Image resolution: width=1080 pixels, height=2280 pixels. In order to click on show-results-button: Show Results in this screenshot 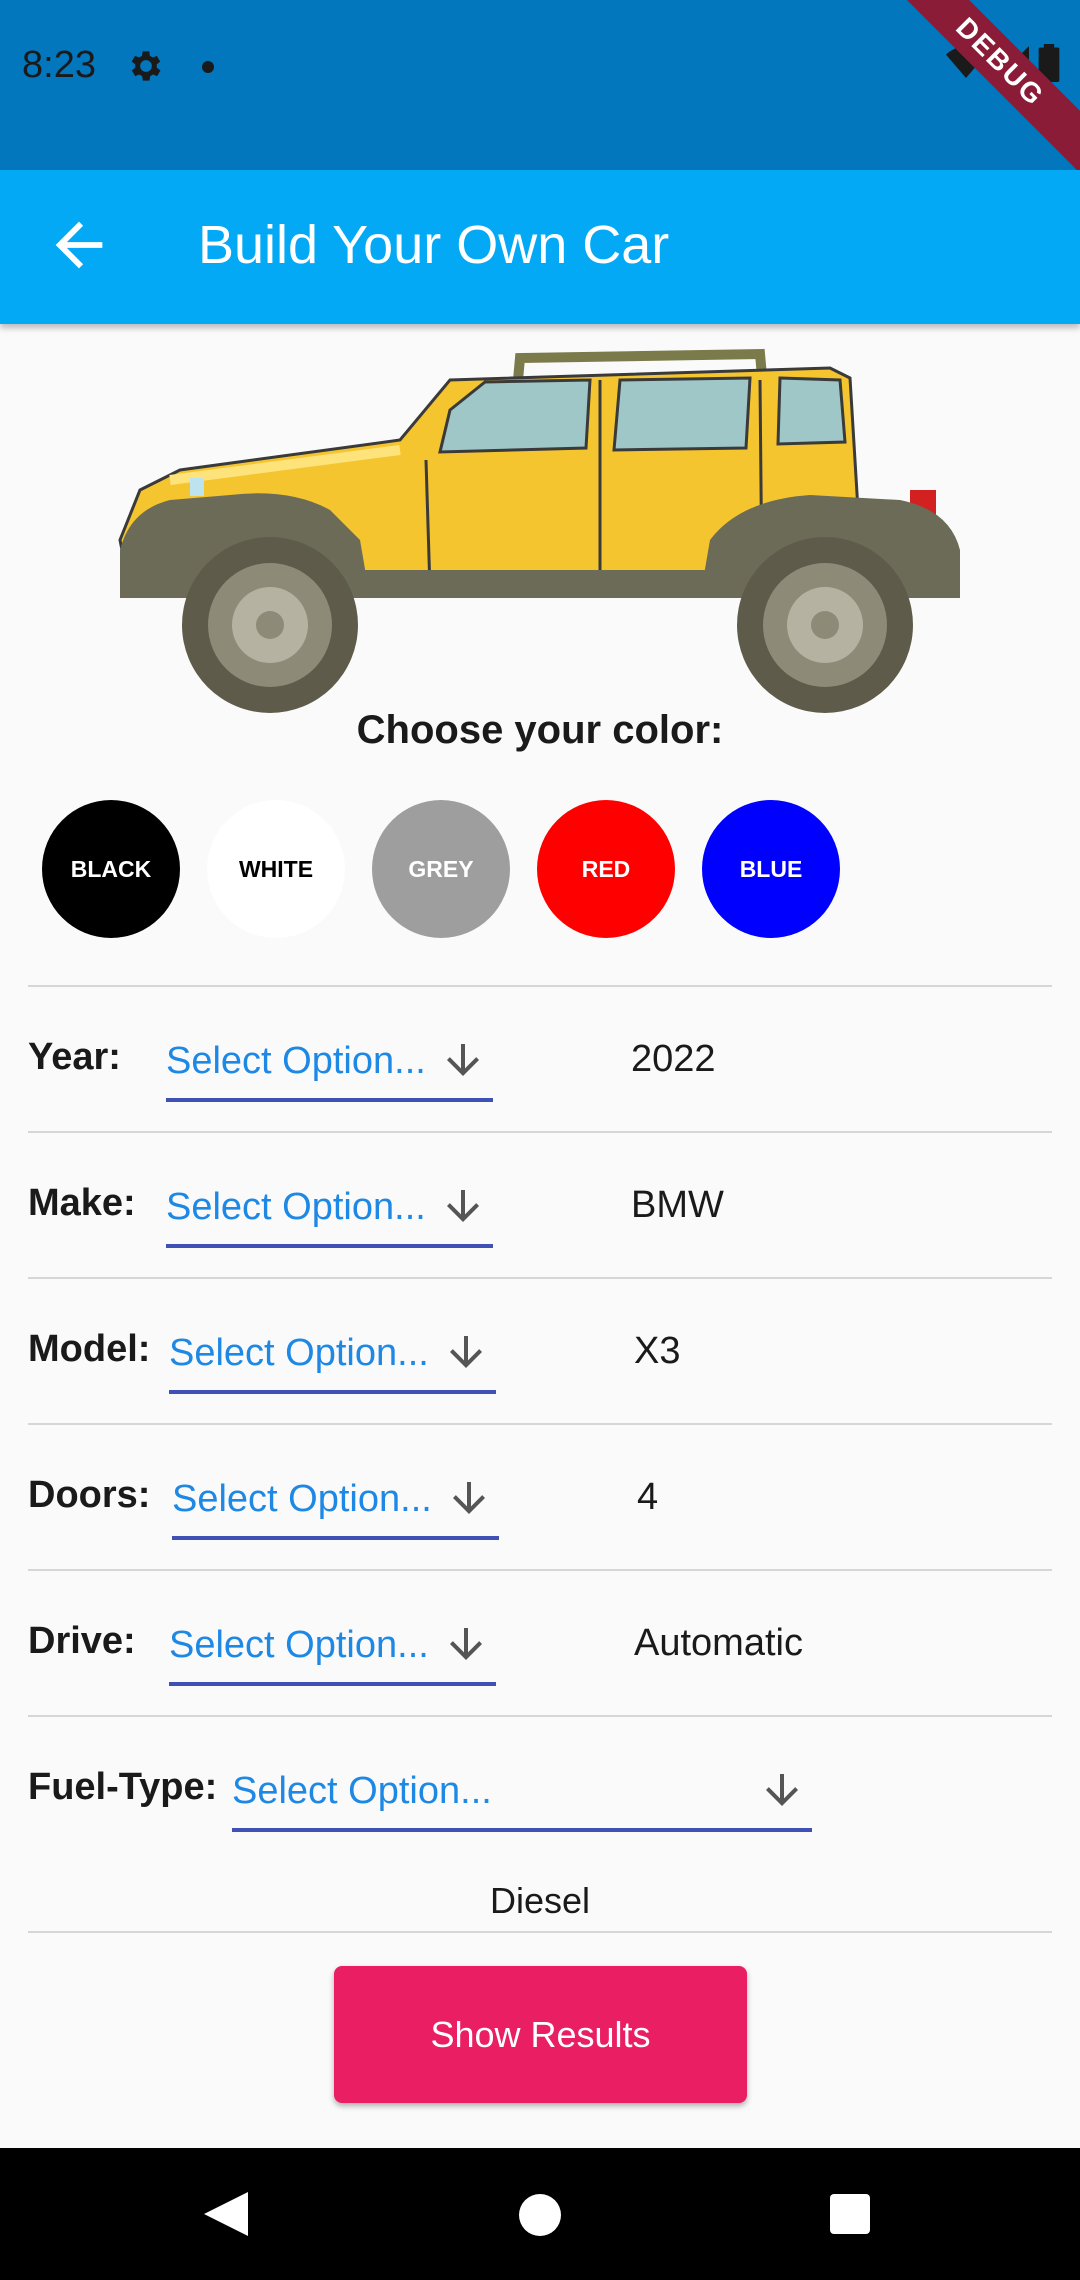, I will do `click(540, 2034)`.